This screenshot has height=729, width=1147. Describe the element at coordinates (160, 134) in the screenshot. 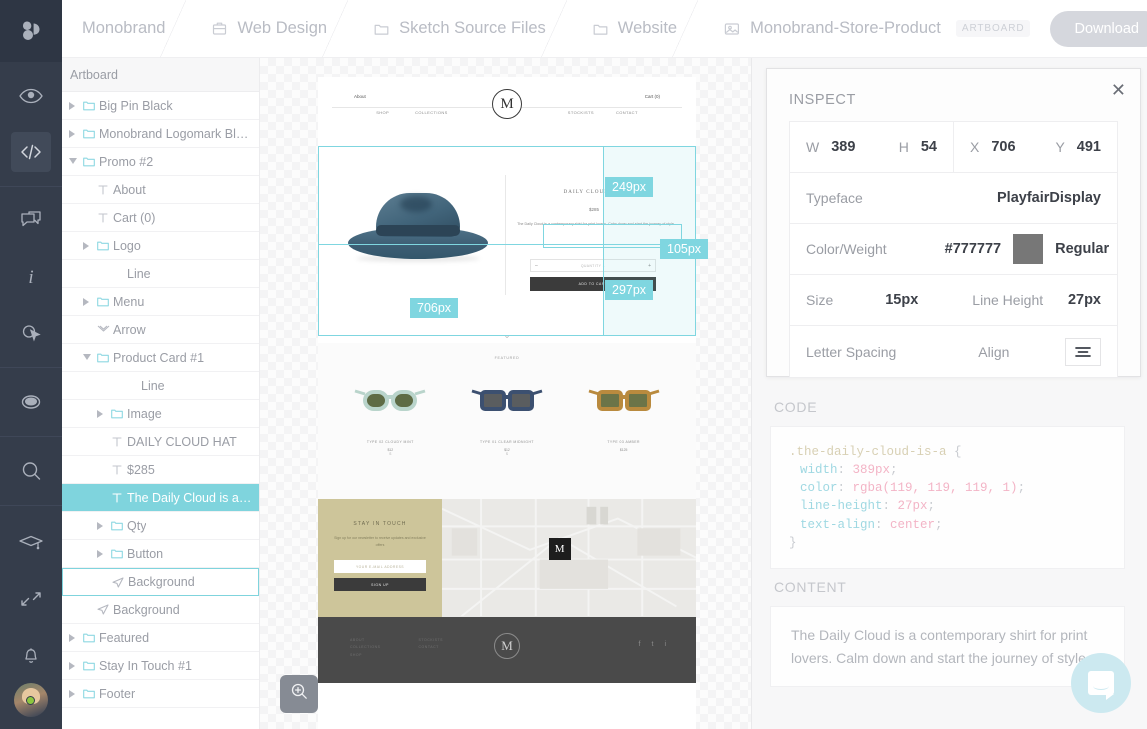

I see `layer-row: Monobrand Logomark Black` at that location.